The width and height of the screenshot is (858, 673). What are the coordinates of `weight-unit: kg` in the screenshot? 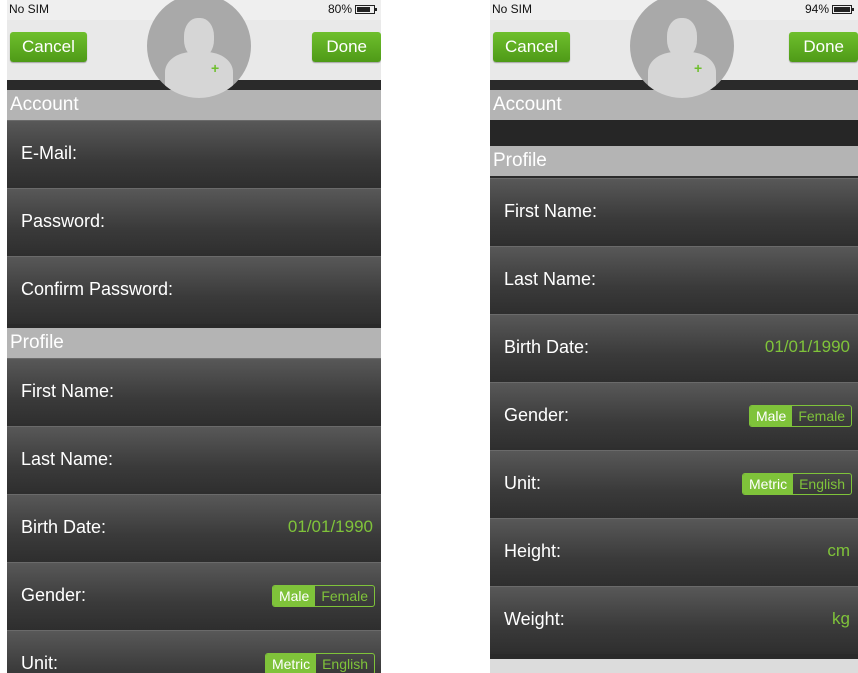 It's located at (841, 618).